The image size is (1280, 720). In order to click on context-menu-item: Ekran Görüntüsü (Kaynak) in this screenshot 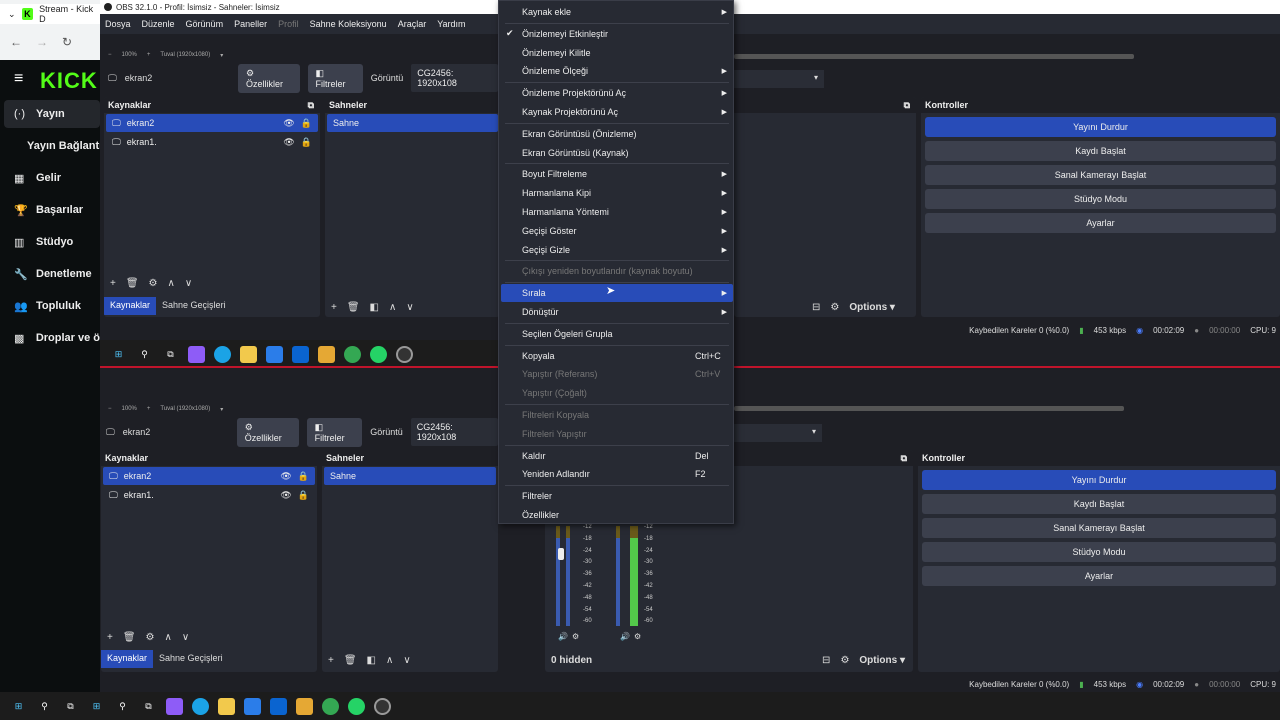, I will do `click(616, 153)`.